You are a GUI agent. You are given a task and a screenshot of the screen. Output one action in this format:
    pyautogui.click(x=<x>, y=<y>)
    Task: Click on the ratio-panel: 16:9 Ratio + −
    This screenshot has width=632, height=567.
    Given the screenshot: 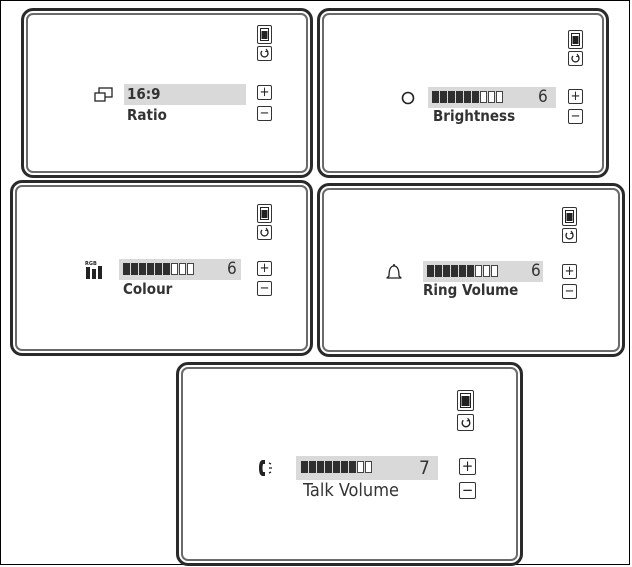 What is the action you would take?
    pyautogui.click(x=167, y=93)
    